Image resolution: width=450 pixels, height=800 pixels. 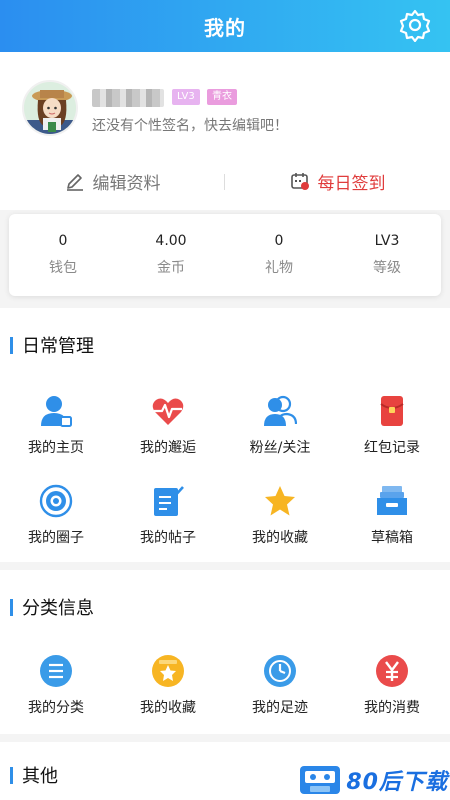 I want to click on edit-profile-label: 编辑资料, so click(x=126, y=183).